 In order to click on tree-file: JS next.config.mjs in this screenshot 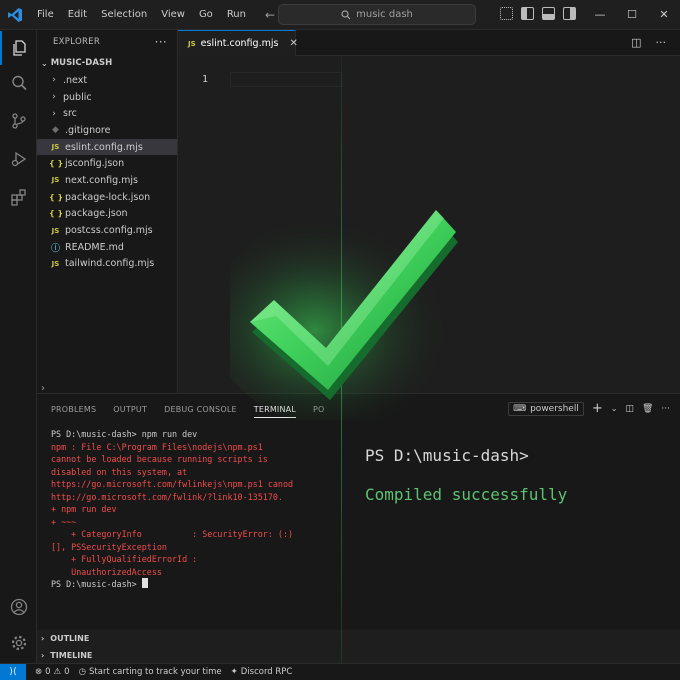, I will do `click(107, 180)`.